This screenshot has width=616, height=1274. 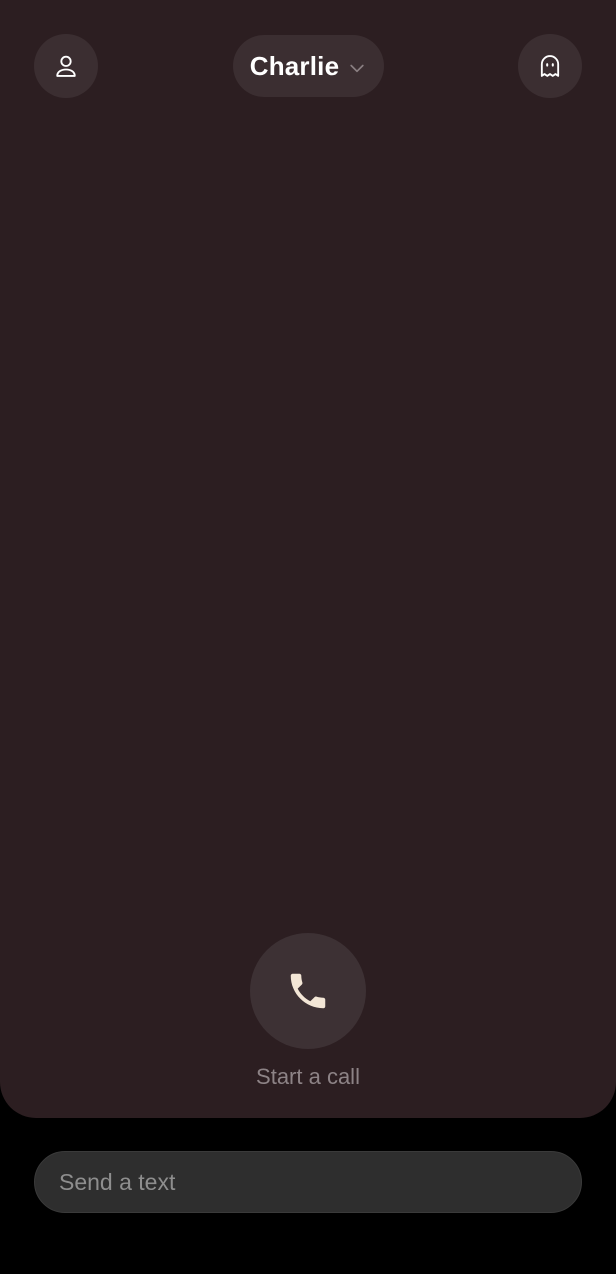 I want to click on persona-name: Charlie, so click(x=294, y=65).